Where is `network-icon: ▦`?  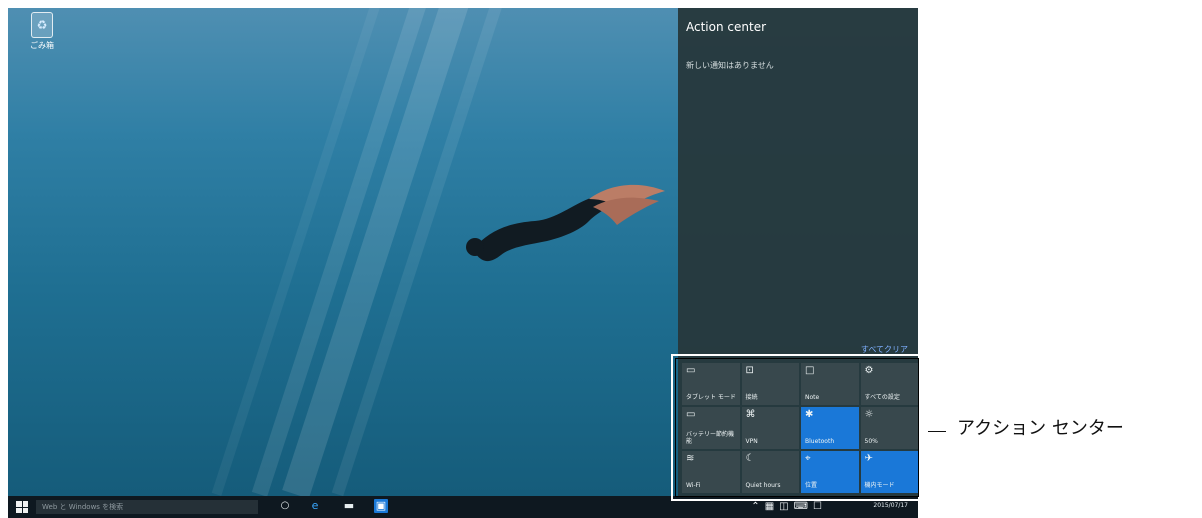
network-icon: ▦ is located at coordinates (769, 506).